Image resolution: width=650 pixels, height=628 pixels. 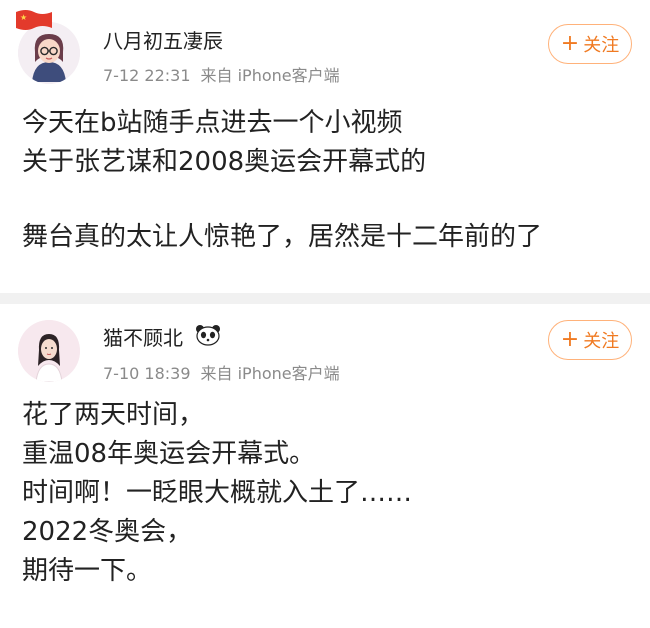 What do you see at coordinates (113, 415) in the screenshot?
I see `post-line: 花了两天时间，` at bounding box center [113, 415].